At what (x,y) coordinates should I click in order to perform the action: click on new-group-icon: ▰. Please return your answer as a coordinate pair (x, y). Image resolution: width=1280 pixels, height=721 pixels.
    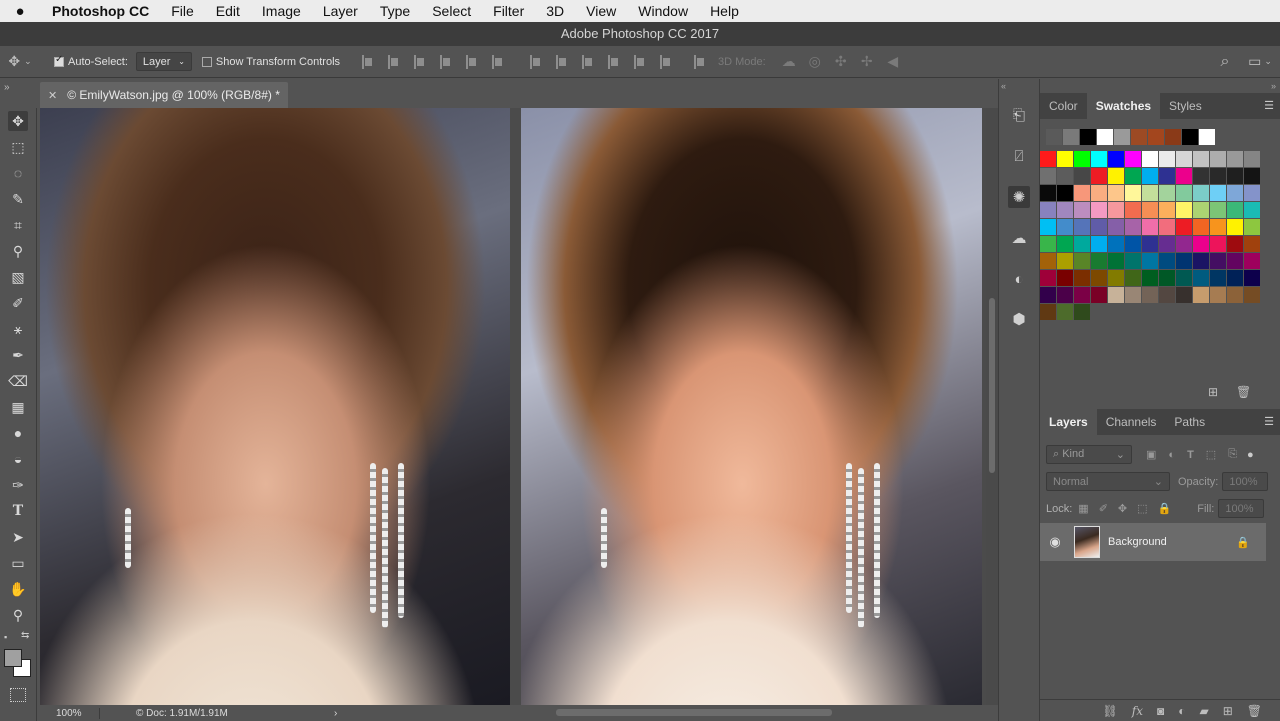
    Looking at the image, I should click on (1203, 711).